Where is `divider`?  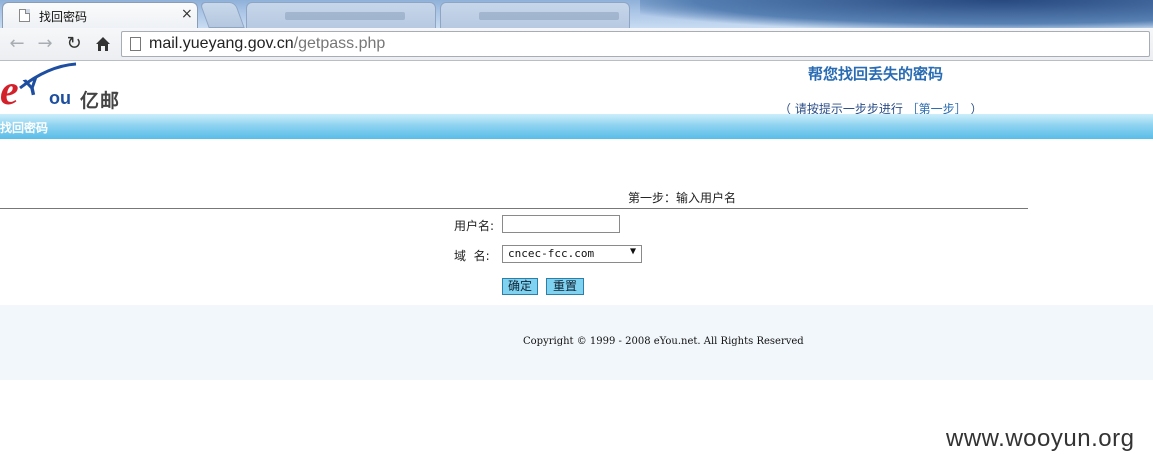 divider is located at coordinates (514, 208).